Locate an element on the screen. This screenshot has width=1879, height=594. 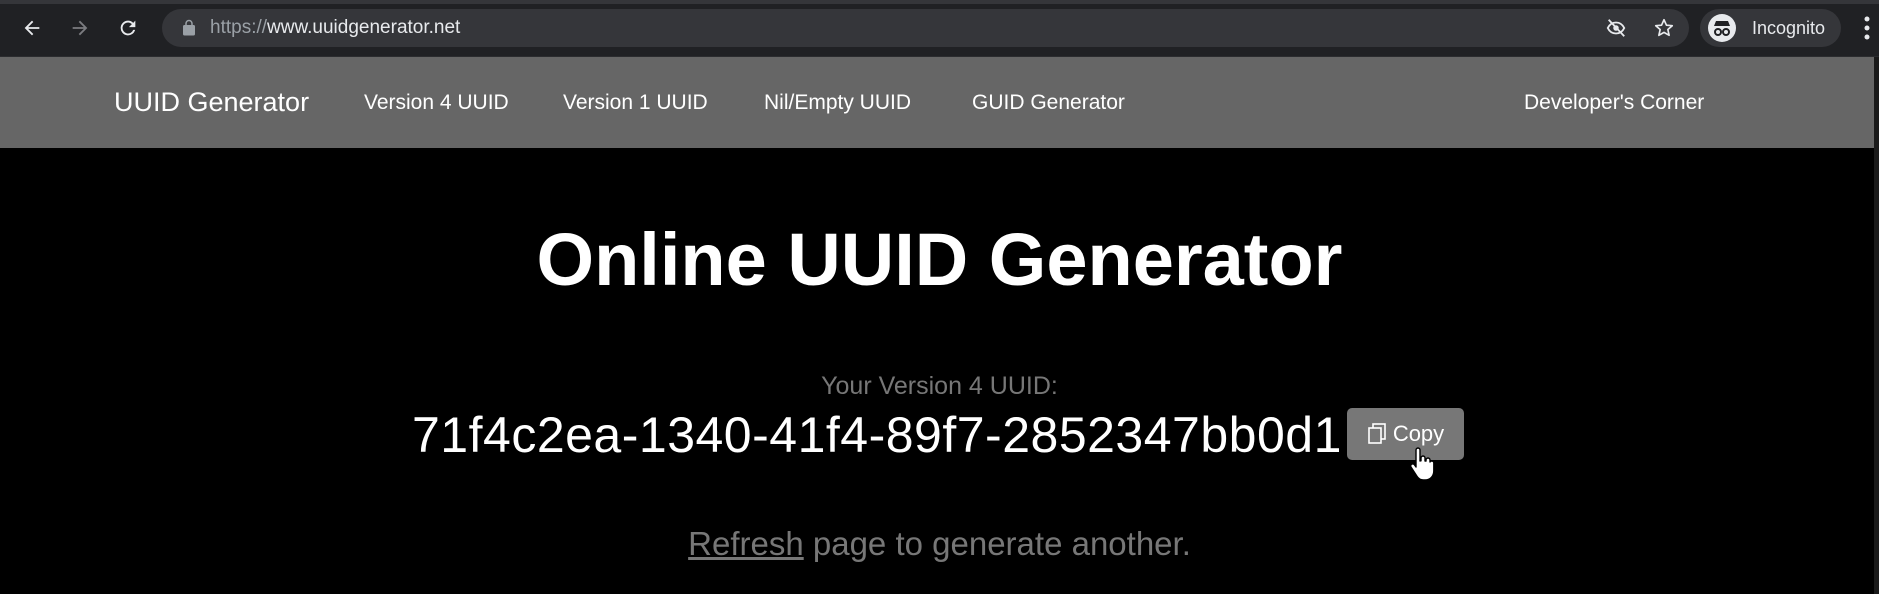
copy-button-label: Copy is located at coordinates (1418, 433).